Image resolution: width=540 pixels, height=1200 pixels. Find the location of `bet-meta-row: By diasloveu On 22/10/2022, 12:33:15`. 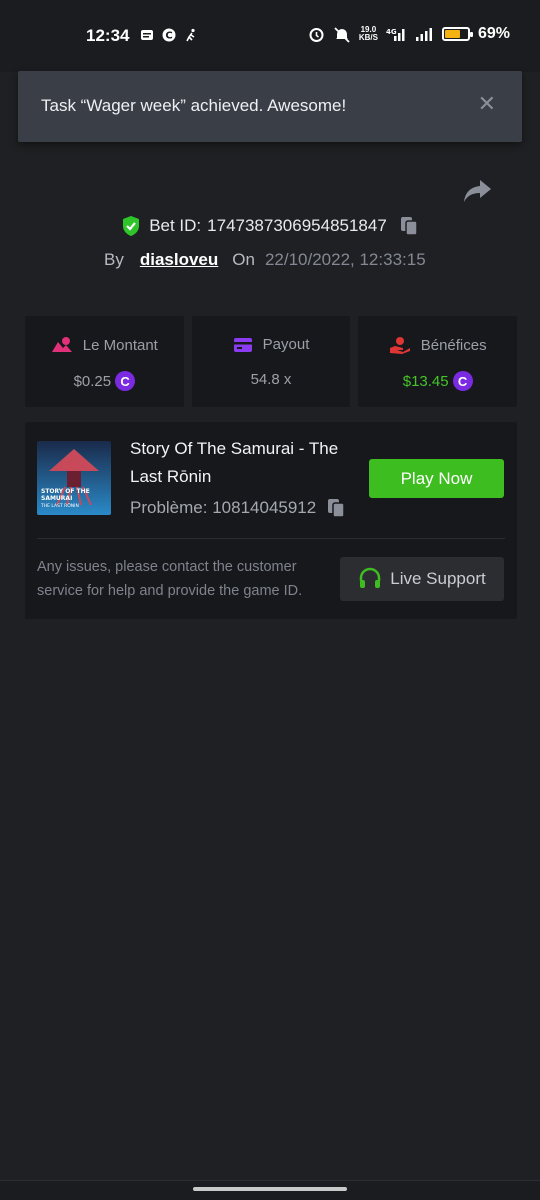

bet-meta-row: By diasloveu On 22/10/2022, 12:33:15 is located at coordinates (265, 260).